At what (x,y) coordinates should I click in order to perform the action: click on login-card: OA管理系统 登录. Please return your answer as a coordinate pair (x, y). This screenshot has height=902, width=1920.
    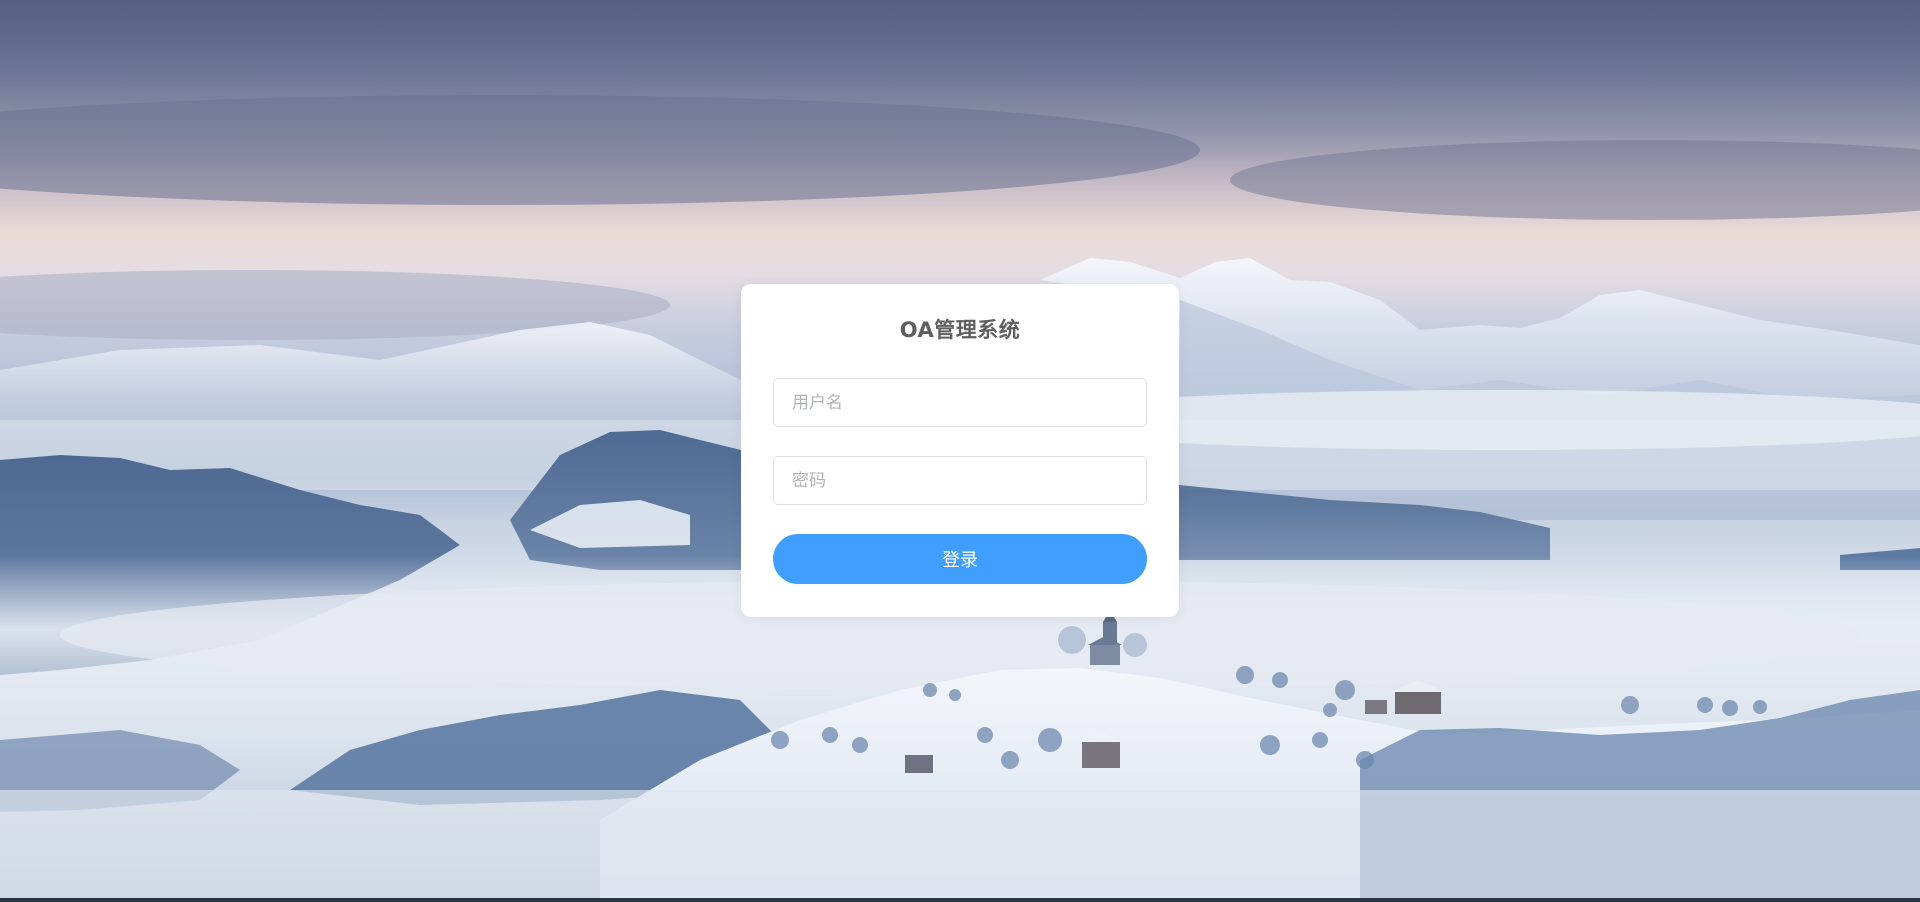
    Looking at the image, I should click on (960, 450).